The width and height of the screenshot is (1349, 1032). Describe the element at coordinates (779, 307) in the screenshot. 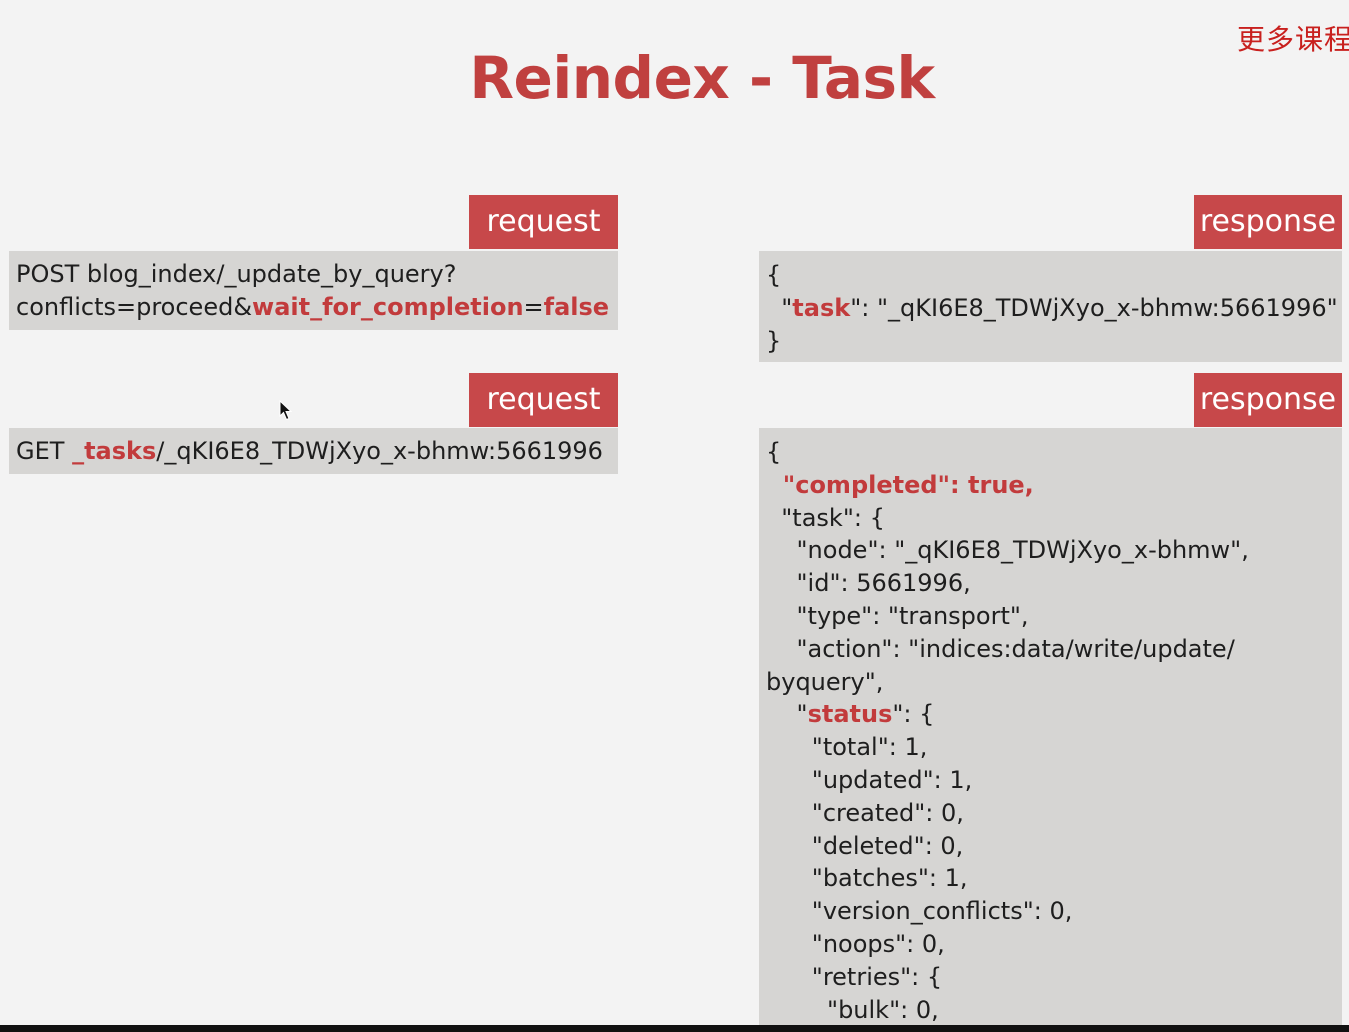

I see `response-1-key-quote: "` at that location.